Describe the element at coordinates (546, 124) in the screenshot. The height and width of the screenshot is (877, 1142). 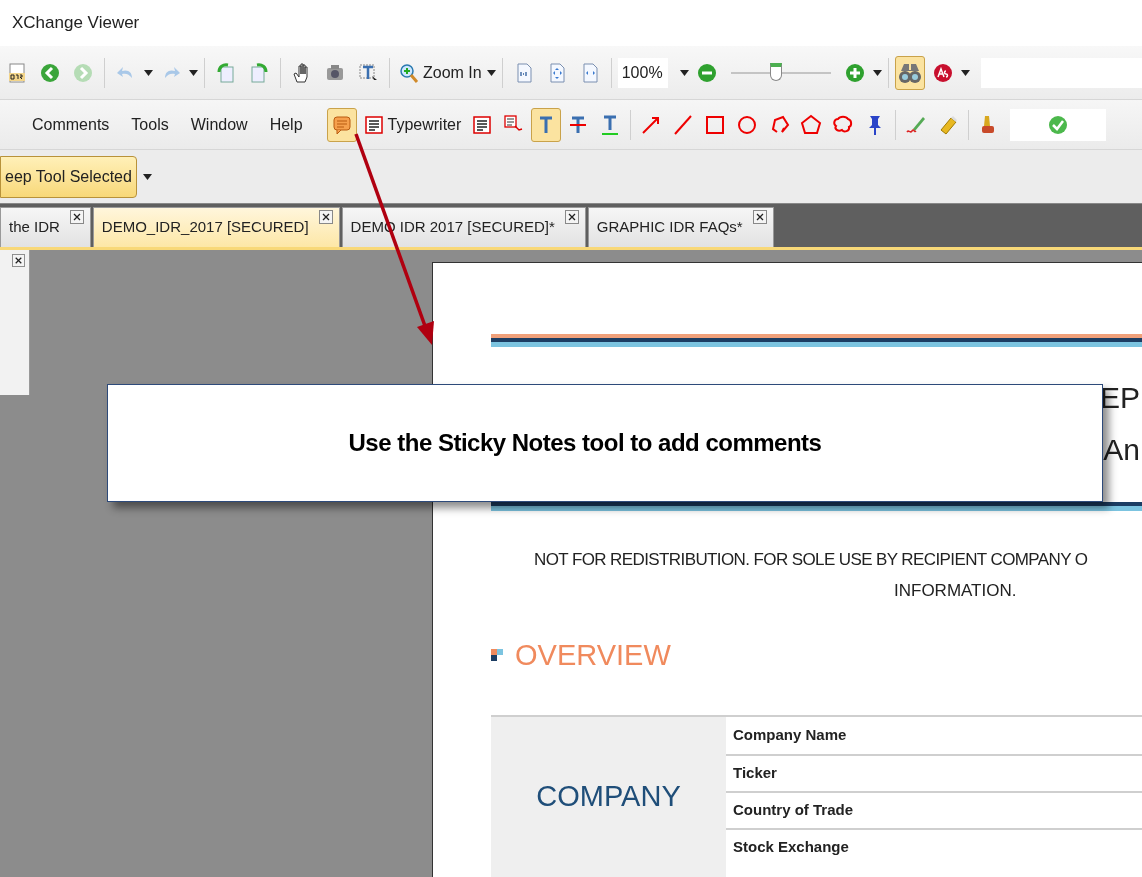
I see `text-highlight-tool-button` at that location.